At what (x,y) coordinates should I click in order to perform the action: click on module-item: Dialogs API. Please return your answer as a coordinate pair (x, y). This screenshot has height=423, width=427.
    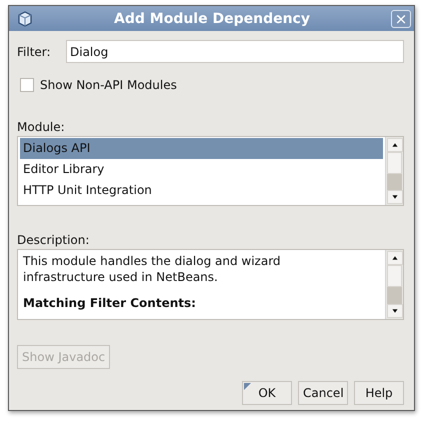
    Looking at the image, I should click on (201, 148).